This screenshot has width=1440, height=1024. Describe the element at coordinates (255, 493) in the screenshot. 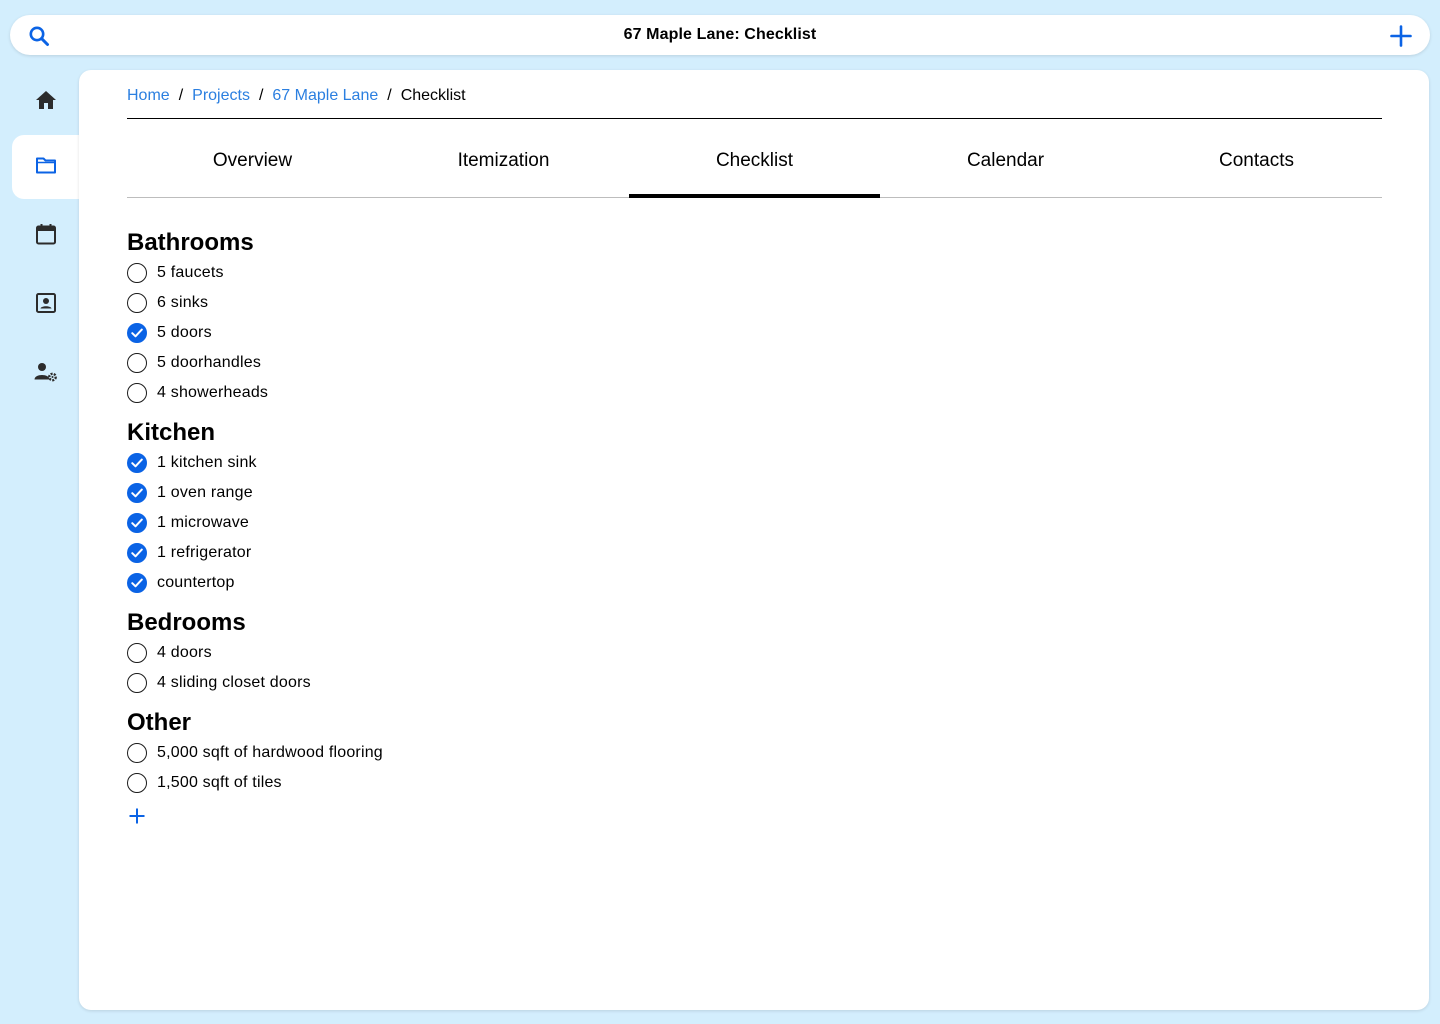

I see `checklist-item: 1 oven range` at that location.